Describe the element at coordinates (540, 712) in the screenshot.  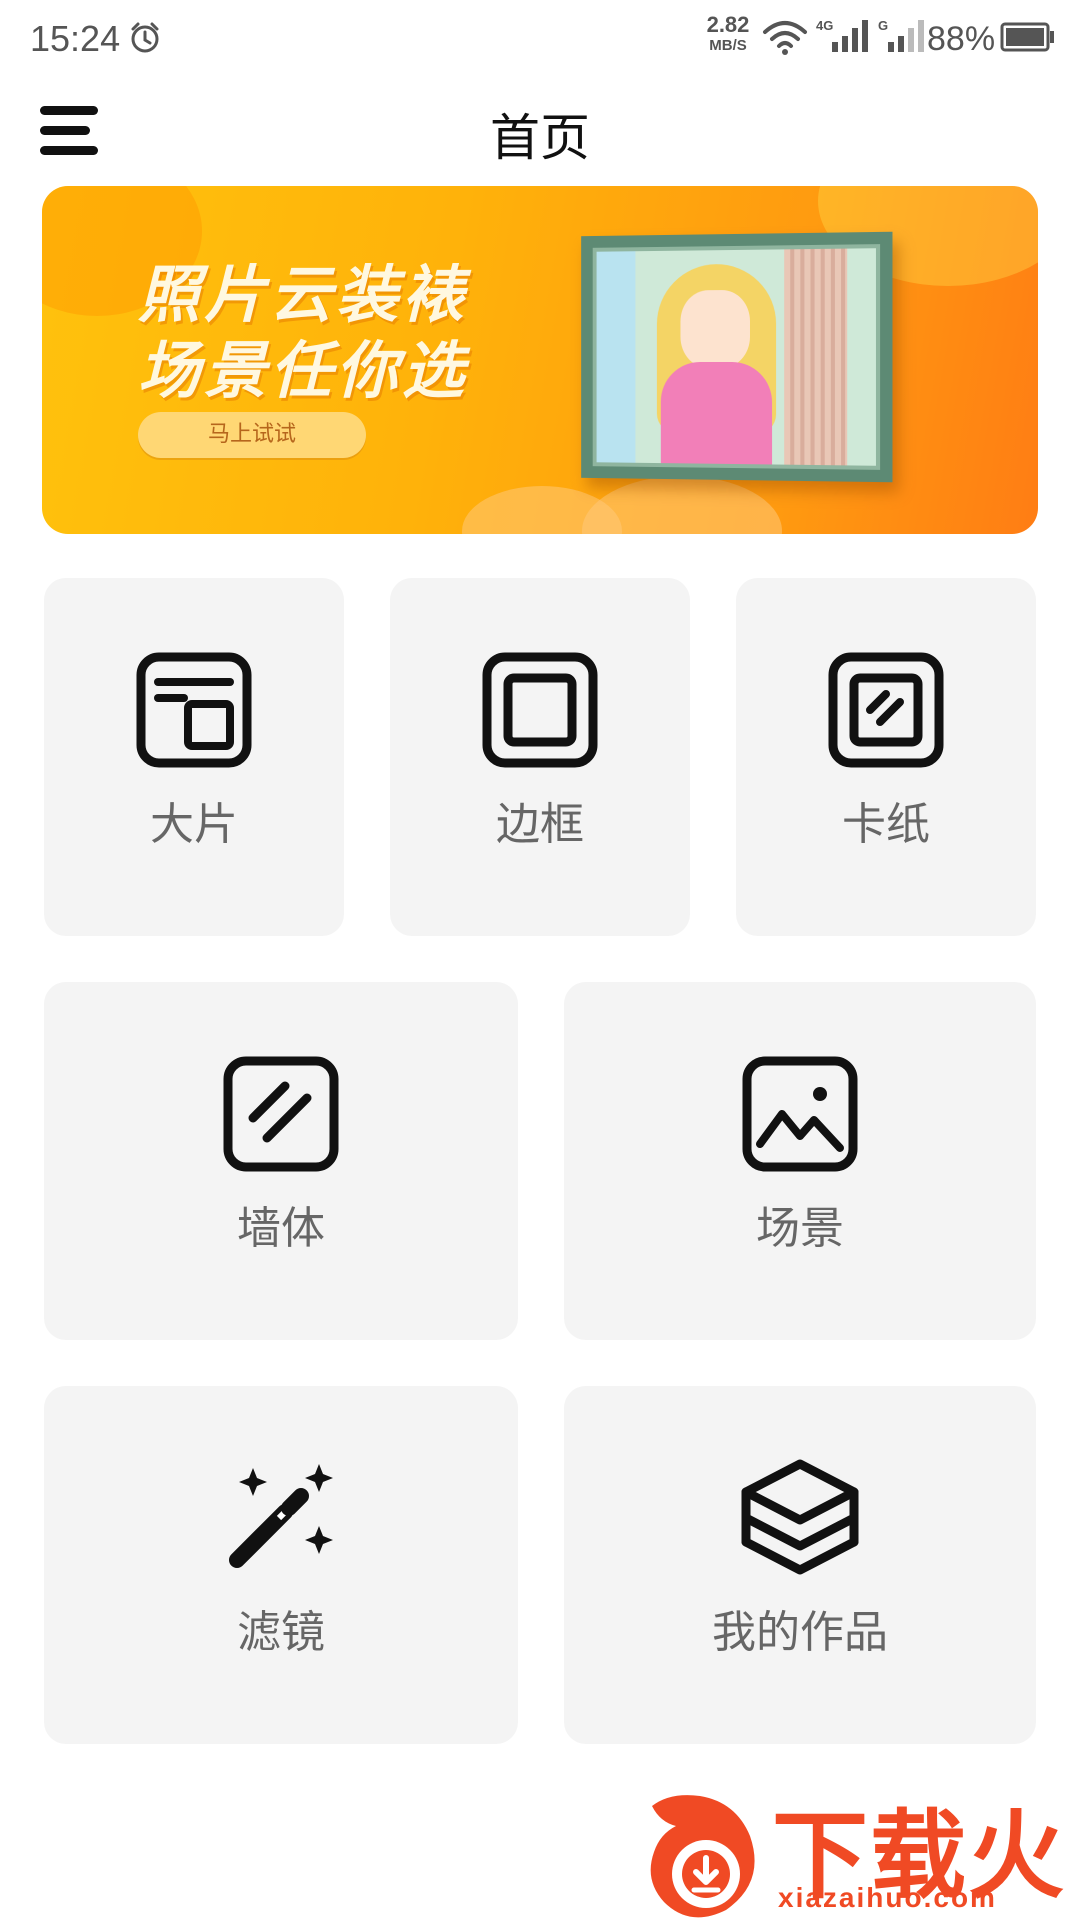
I see `border-frame-icon` at that location.